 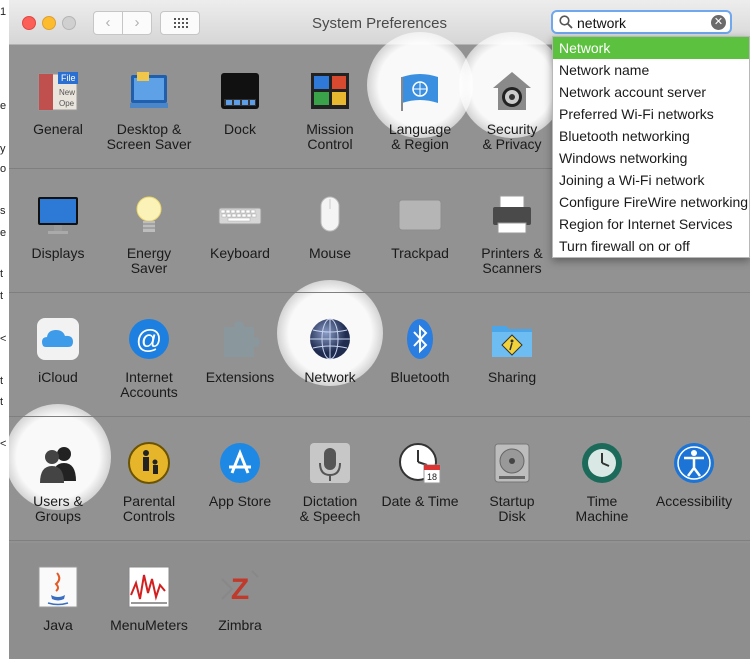 What do you see at coordinates (240, 215) in the screenshot?
I see `keyboard-icon` at bounding box center [240, 215].